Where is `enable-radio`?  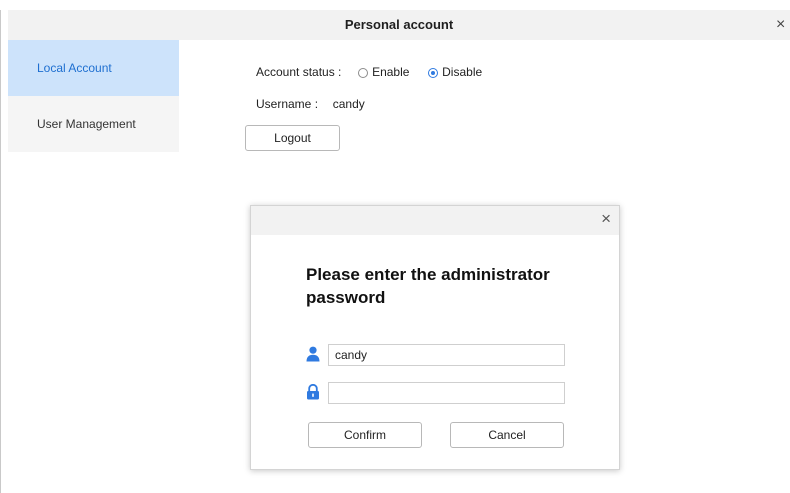
enable-radio is located at coordinates (363, 73).